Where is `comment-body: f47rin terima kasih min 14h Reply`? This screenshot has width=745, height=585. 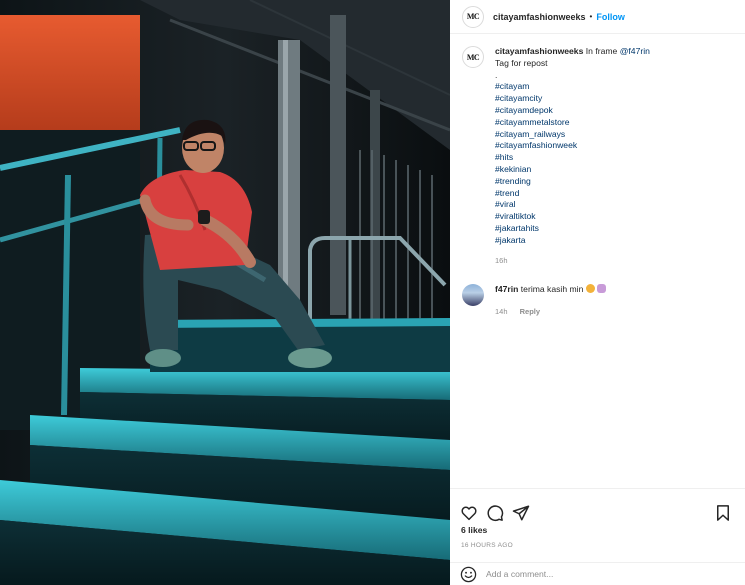 comment-body: f47rin terima kasih min 14h Reply is located at coordinates (551, 301).